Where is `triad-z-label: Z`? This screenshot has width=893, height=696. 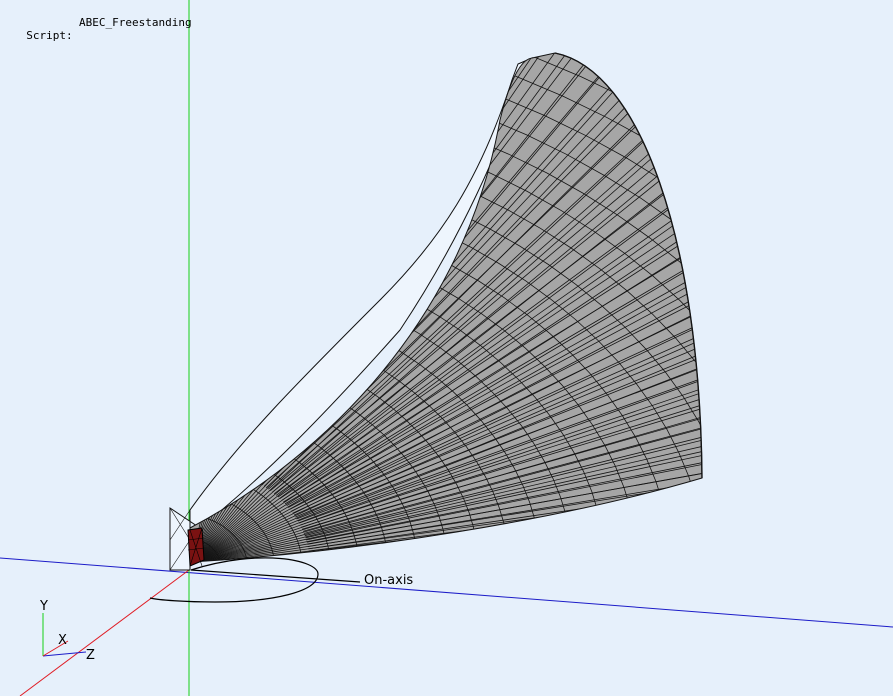 triad-z-label: Z is located at coordinates (90, 655).